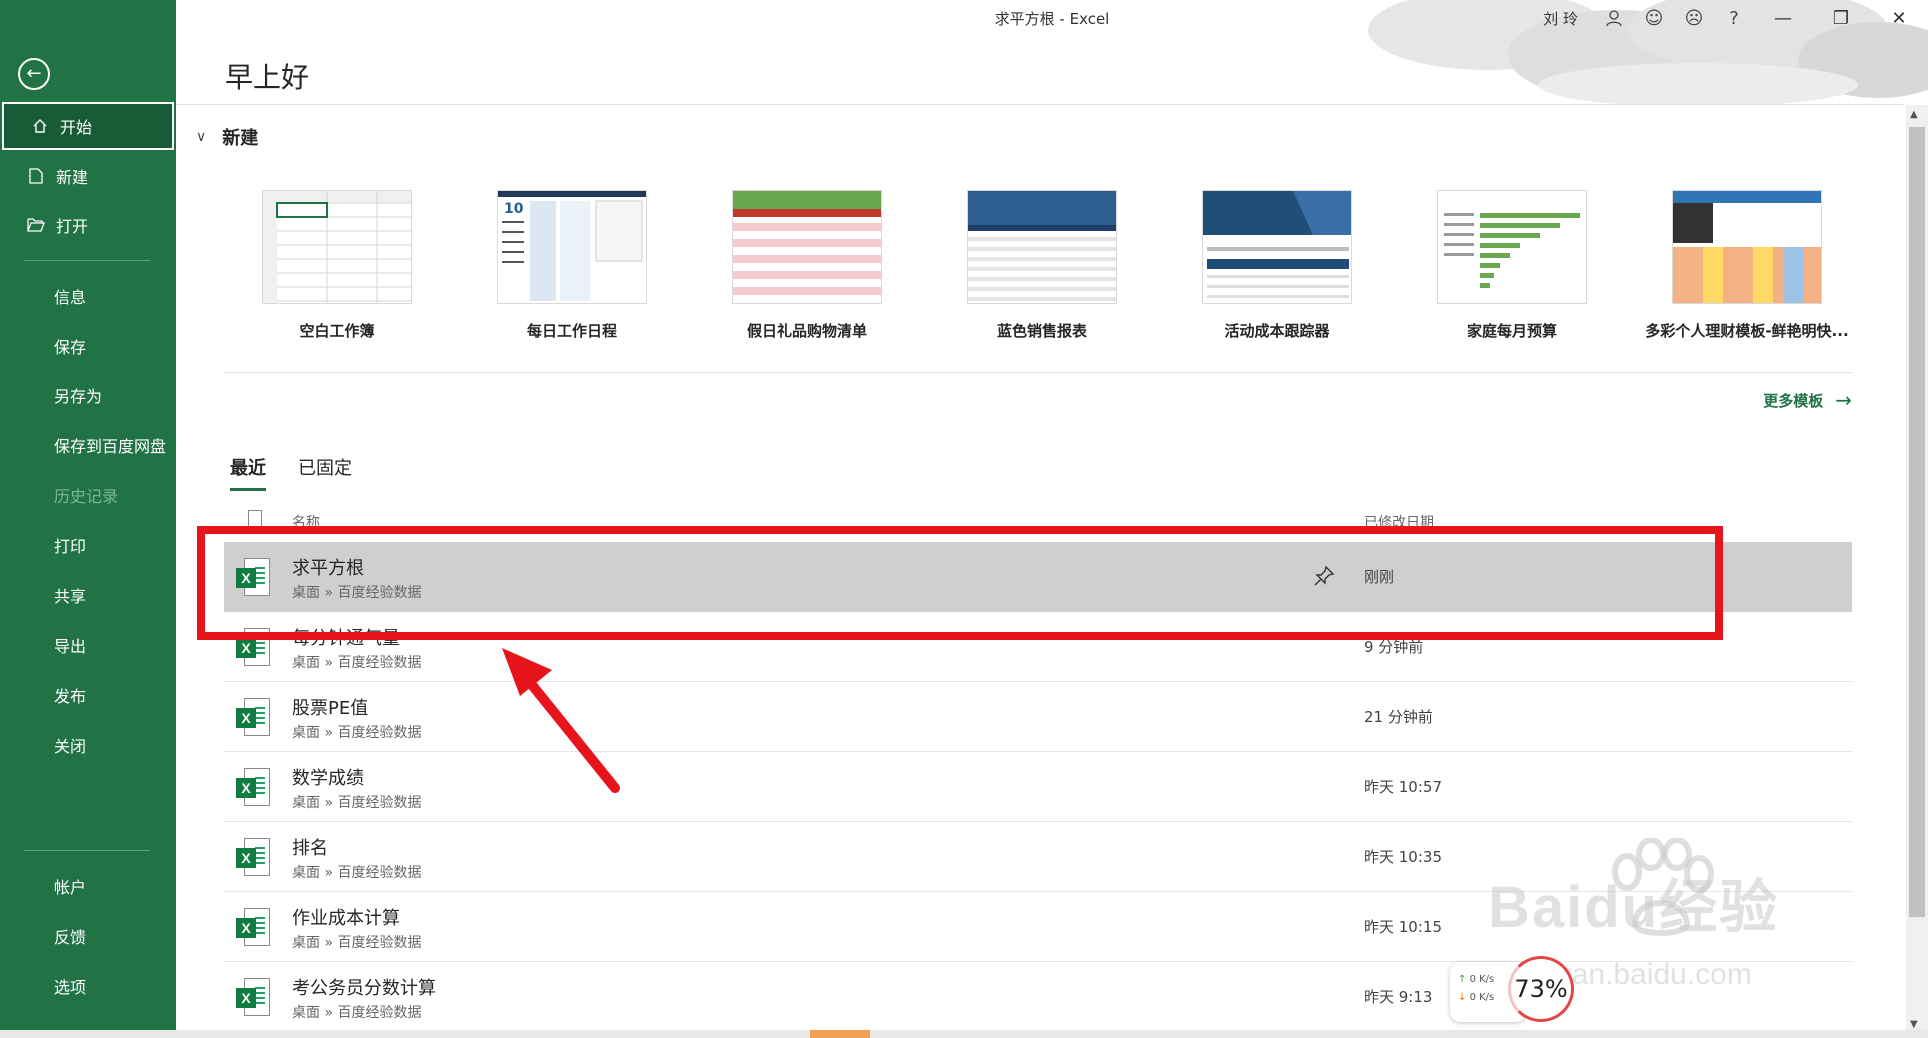 This screenshot has width=1928, height=1038. What do you see at coordinates (88, 296) in the screenshot?
I see `sidebar-item-info: 信息` at bounding box center [88, 296].